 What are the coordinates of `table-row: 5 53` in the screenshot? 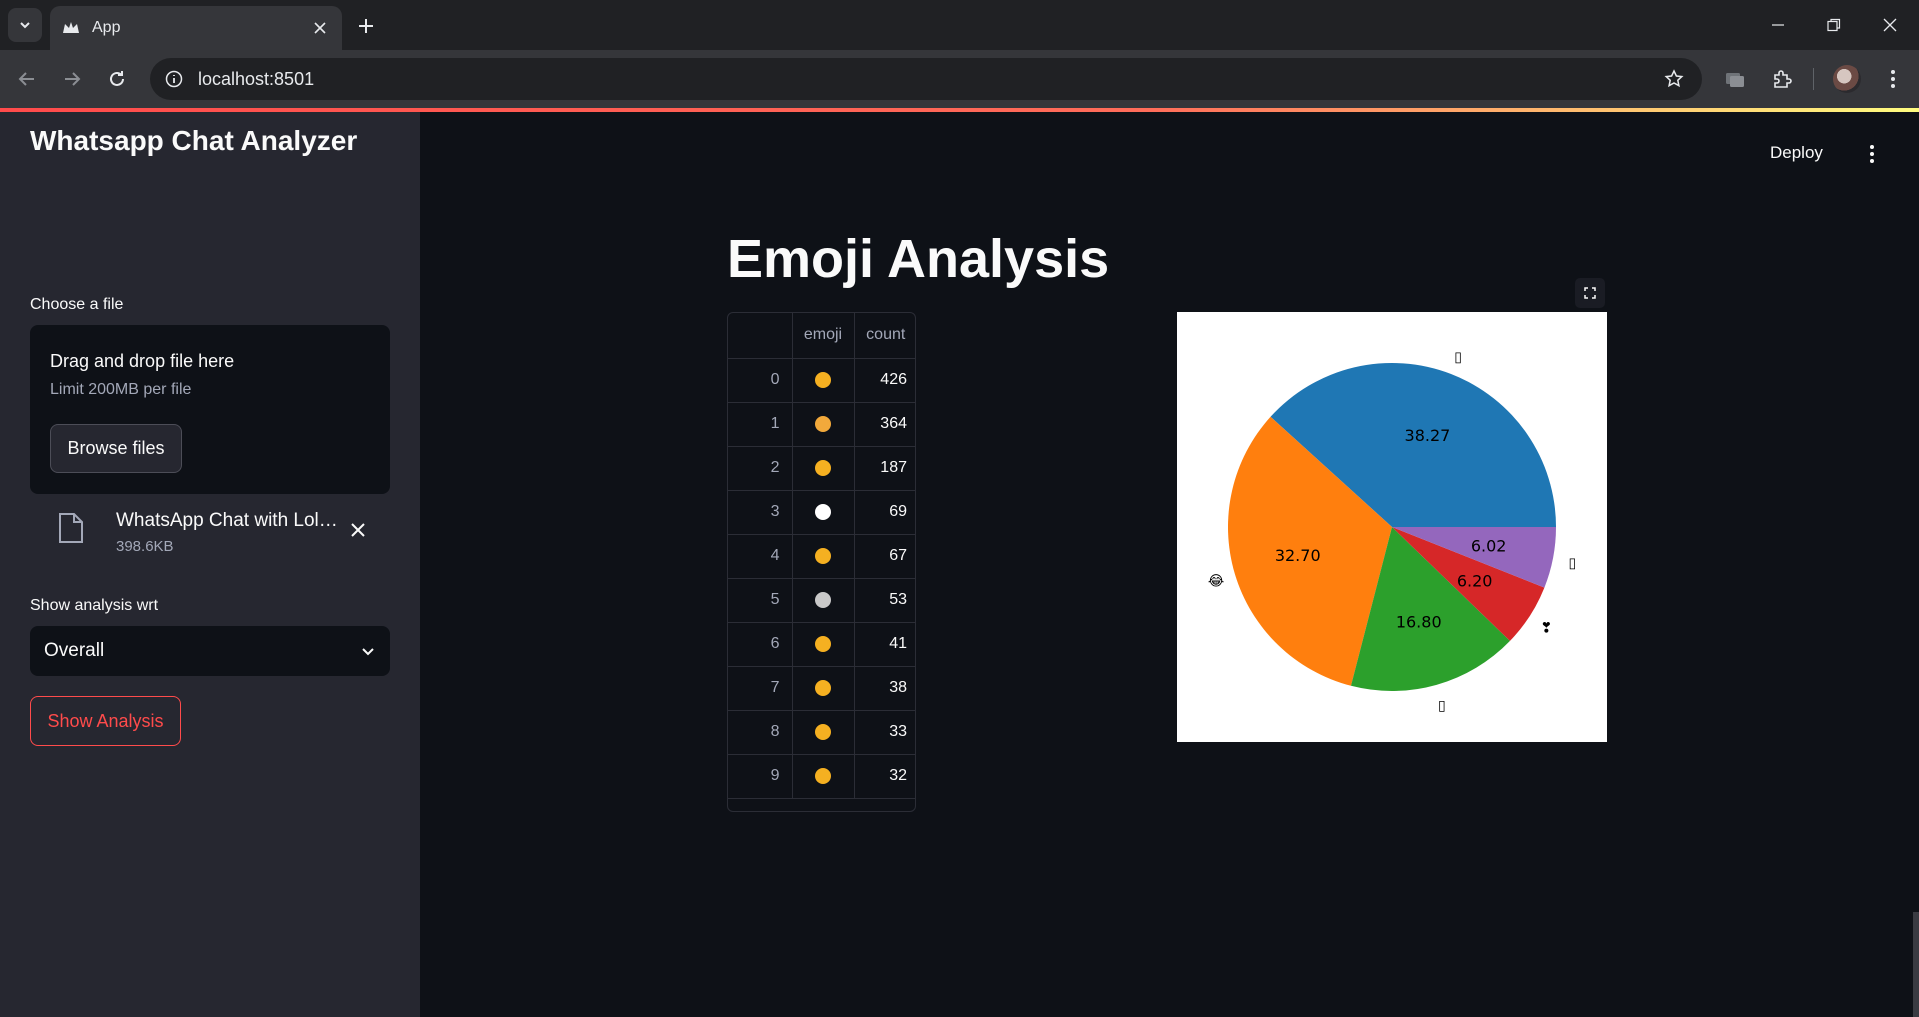 It's located at (821, 600).